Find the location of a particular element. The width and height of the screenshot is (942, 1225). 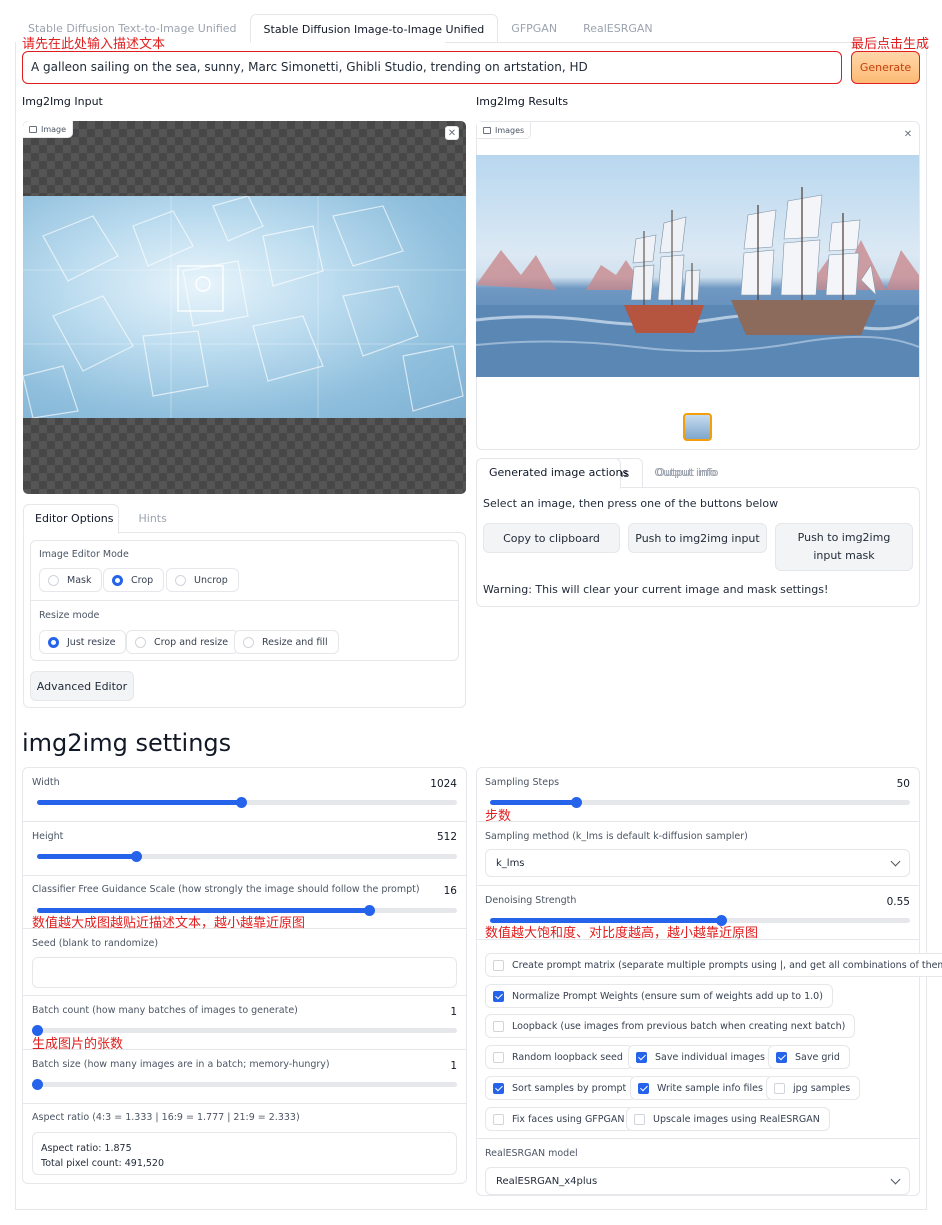

batch-size-slider is located at coordinates (244, 1084).